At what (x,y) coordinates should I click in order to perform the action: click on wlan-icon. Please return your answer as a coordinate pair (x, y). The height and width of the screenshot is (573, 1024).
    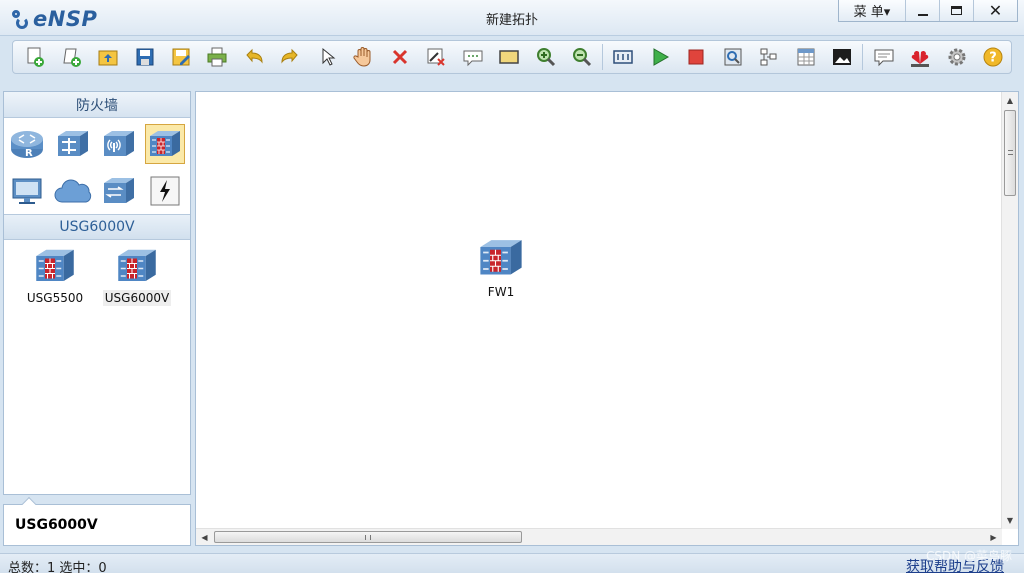
    Looking at the image, I should click on (119, 143).